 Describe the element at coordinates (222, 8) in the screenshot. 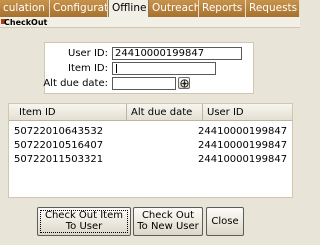

I see `tab-reports: Reports` at that location.